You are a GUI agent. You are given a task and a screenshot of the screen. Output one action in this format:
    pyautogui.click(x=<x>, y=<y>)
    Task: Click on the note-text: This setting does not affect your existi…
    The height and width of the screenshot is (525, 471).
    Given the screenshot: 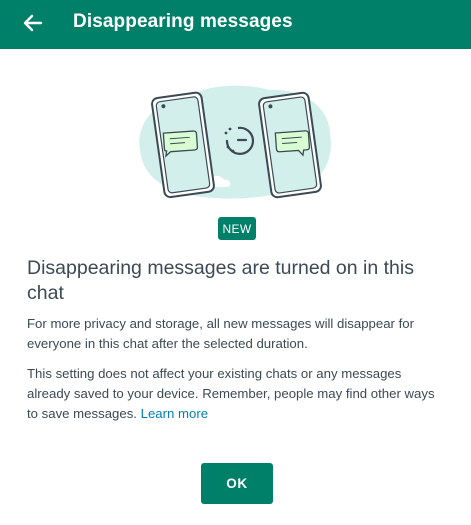 What is the action you would take?
    pyautogui.click(x=231, y=393)
    